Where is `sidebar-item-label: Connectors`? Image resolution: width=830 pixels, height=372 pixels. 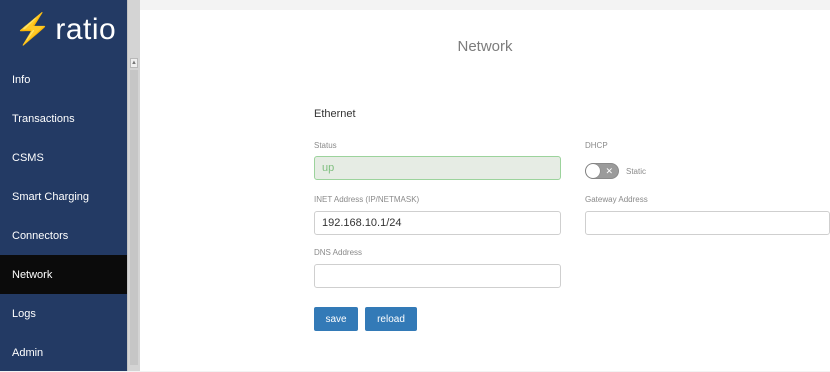 sidebar-item-label: Connectors is located at coordinates (40, 235).